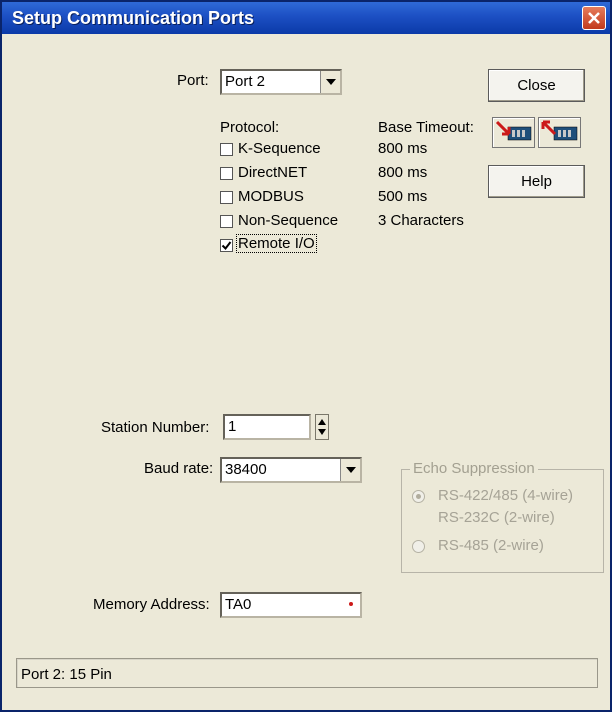 Image resolution: width=616 pixels, height=715 pixels. I want to click on port-select-value: Port 2, so click(245, 81).